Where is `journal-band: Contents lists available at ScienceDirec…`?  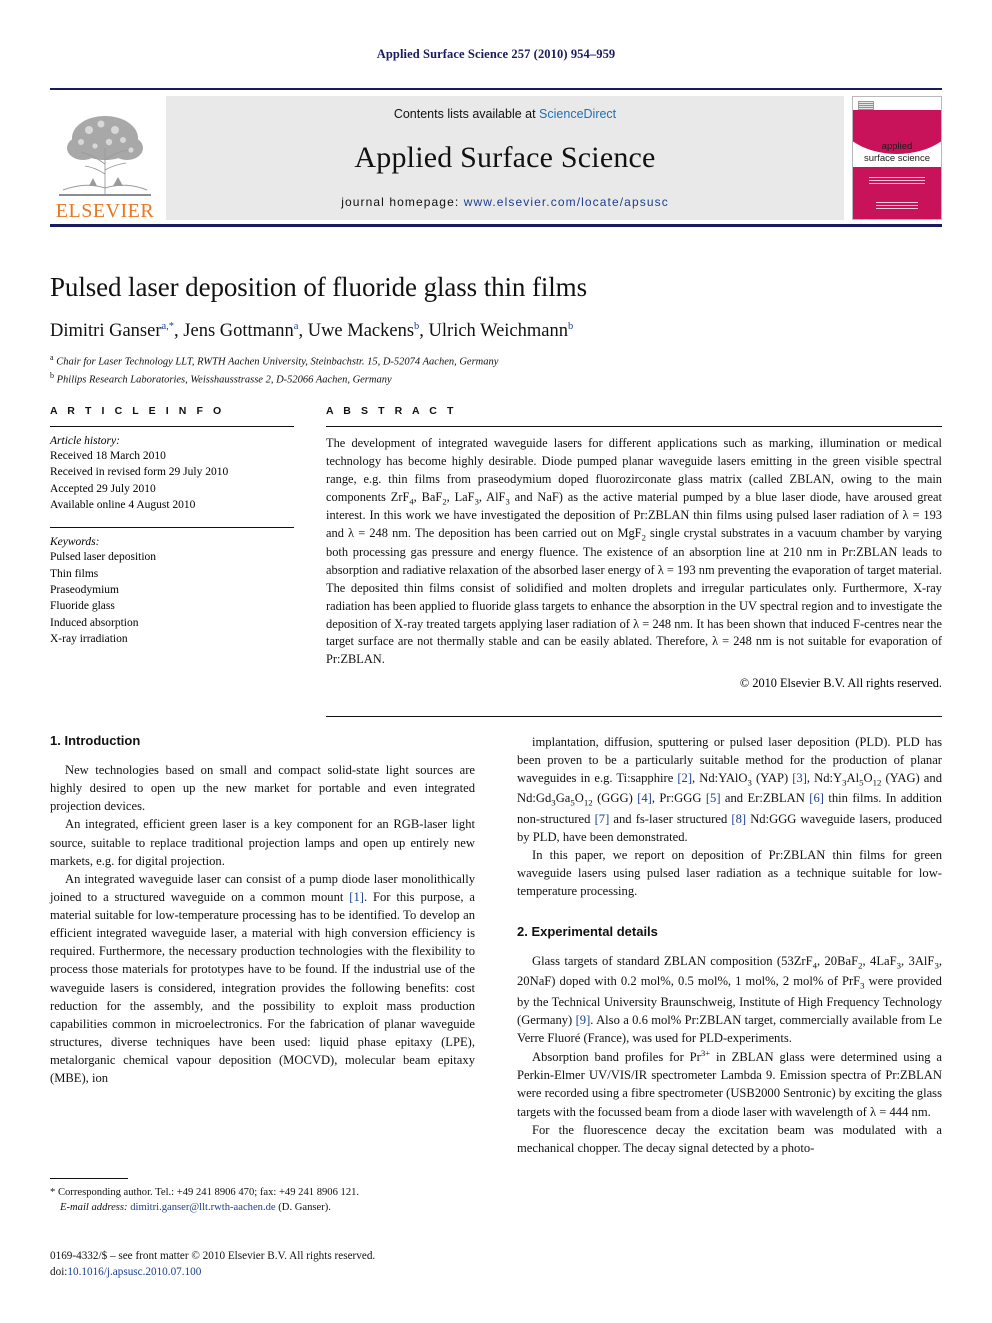
journal-band: Contents lists available at ScienceDirec… is located at coordinates (505, 158).